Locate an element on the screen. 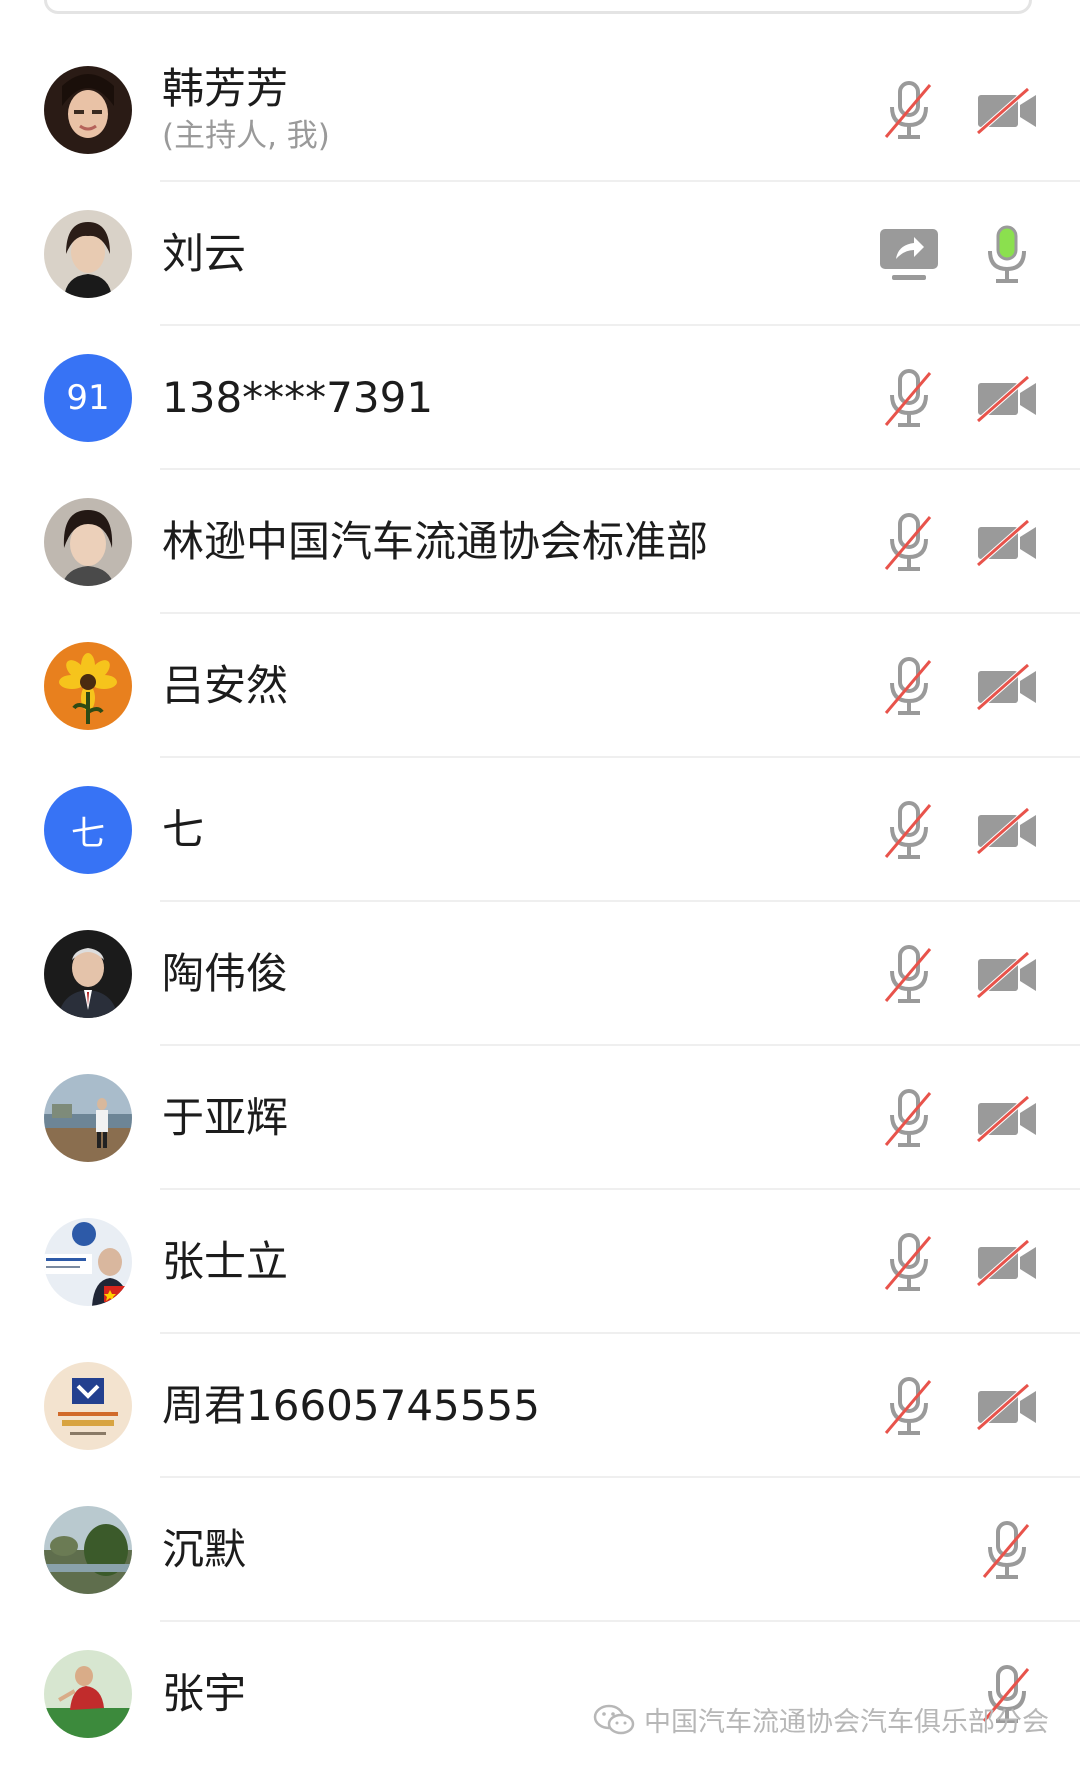 The width and height of the screenshot is (1080, 1766). screen-share-icon is located at coordinates (909, 254).